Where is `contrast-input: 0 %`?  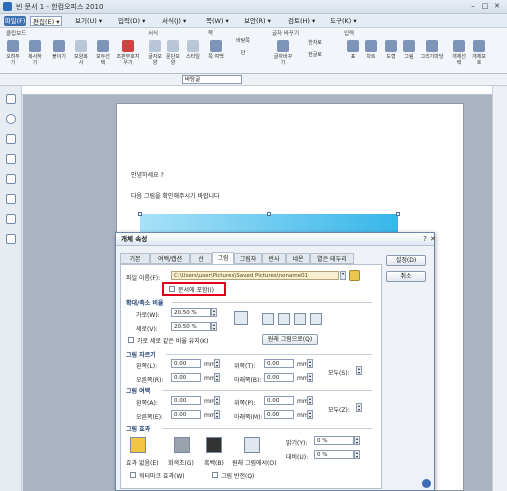
contrast-input: 0 % is located at coordinates (334, 454).